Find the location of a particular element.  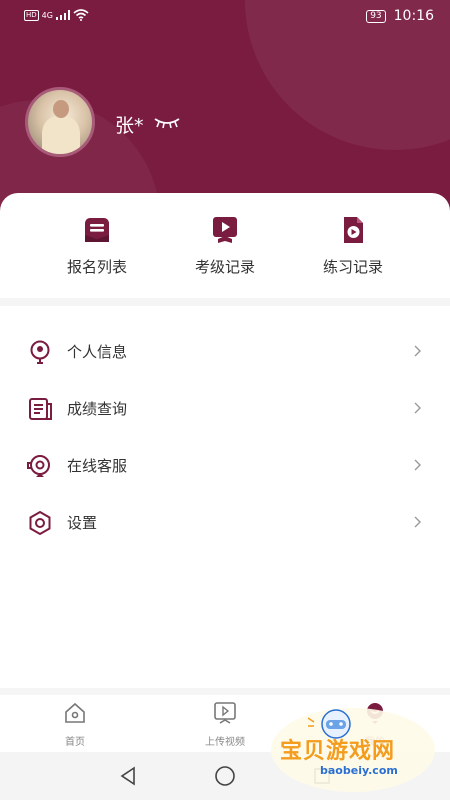

status-bar: HD 4G 93 10:16 is located at coordinates (225, 17).